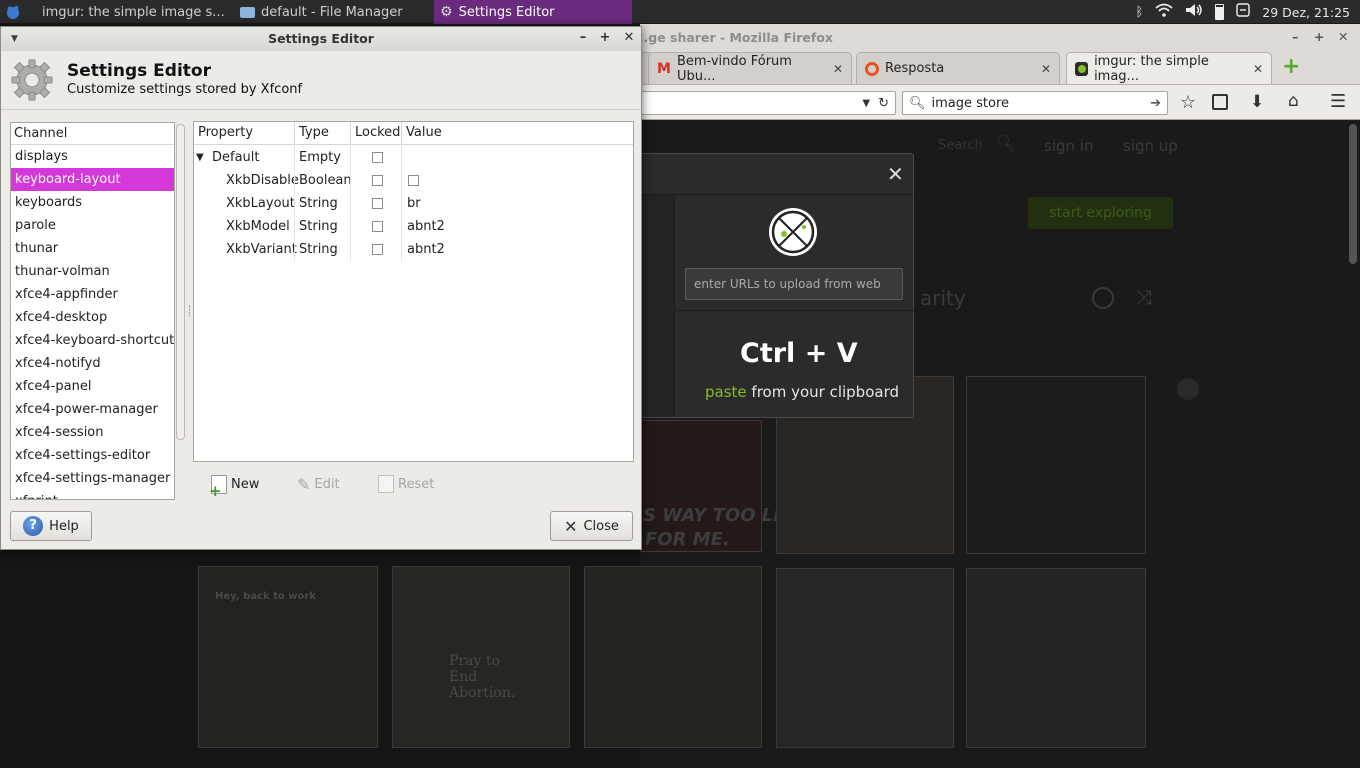 This screenshot has height=768, width=1360. Describe the element at coordinates (92, 386) in the screenshot. I see `channel-item: xfce4-panel` at that location.